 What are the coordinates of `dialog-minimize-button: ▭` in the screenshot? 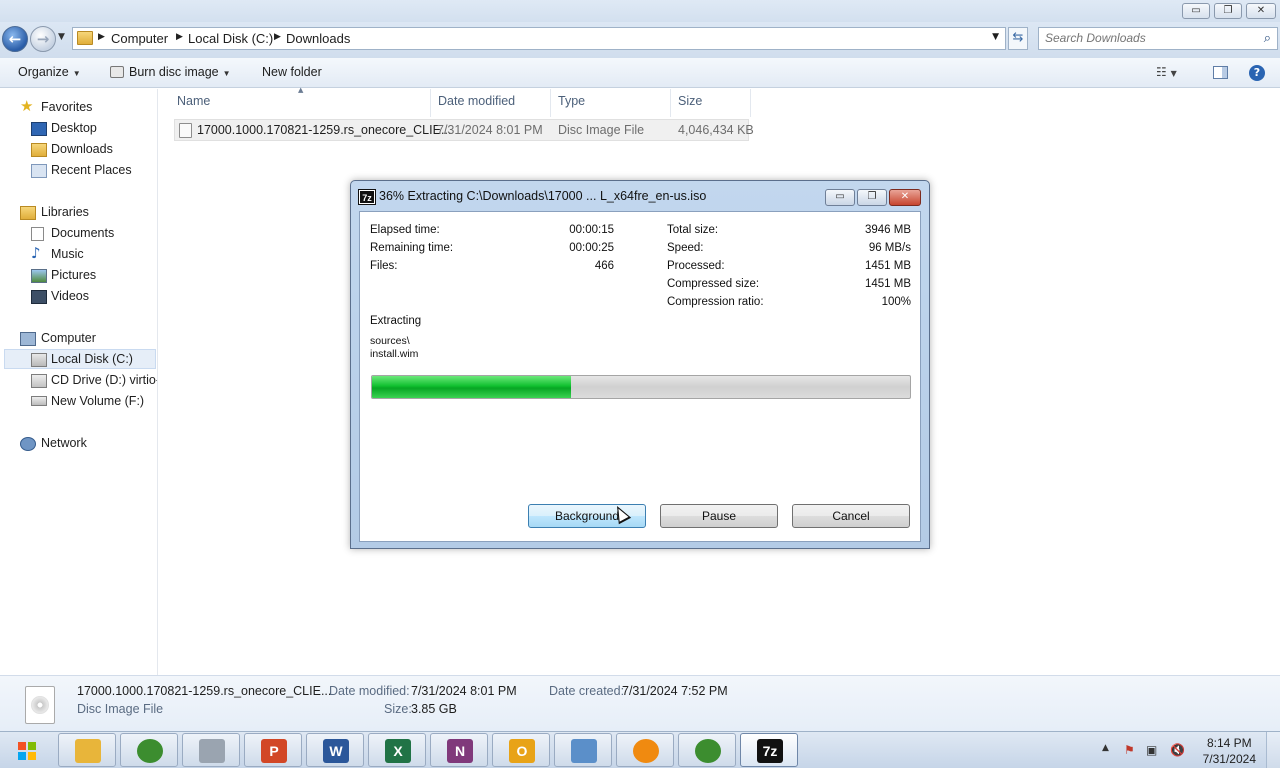 It's located at (840, 197).